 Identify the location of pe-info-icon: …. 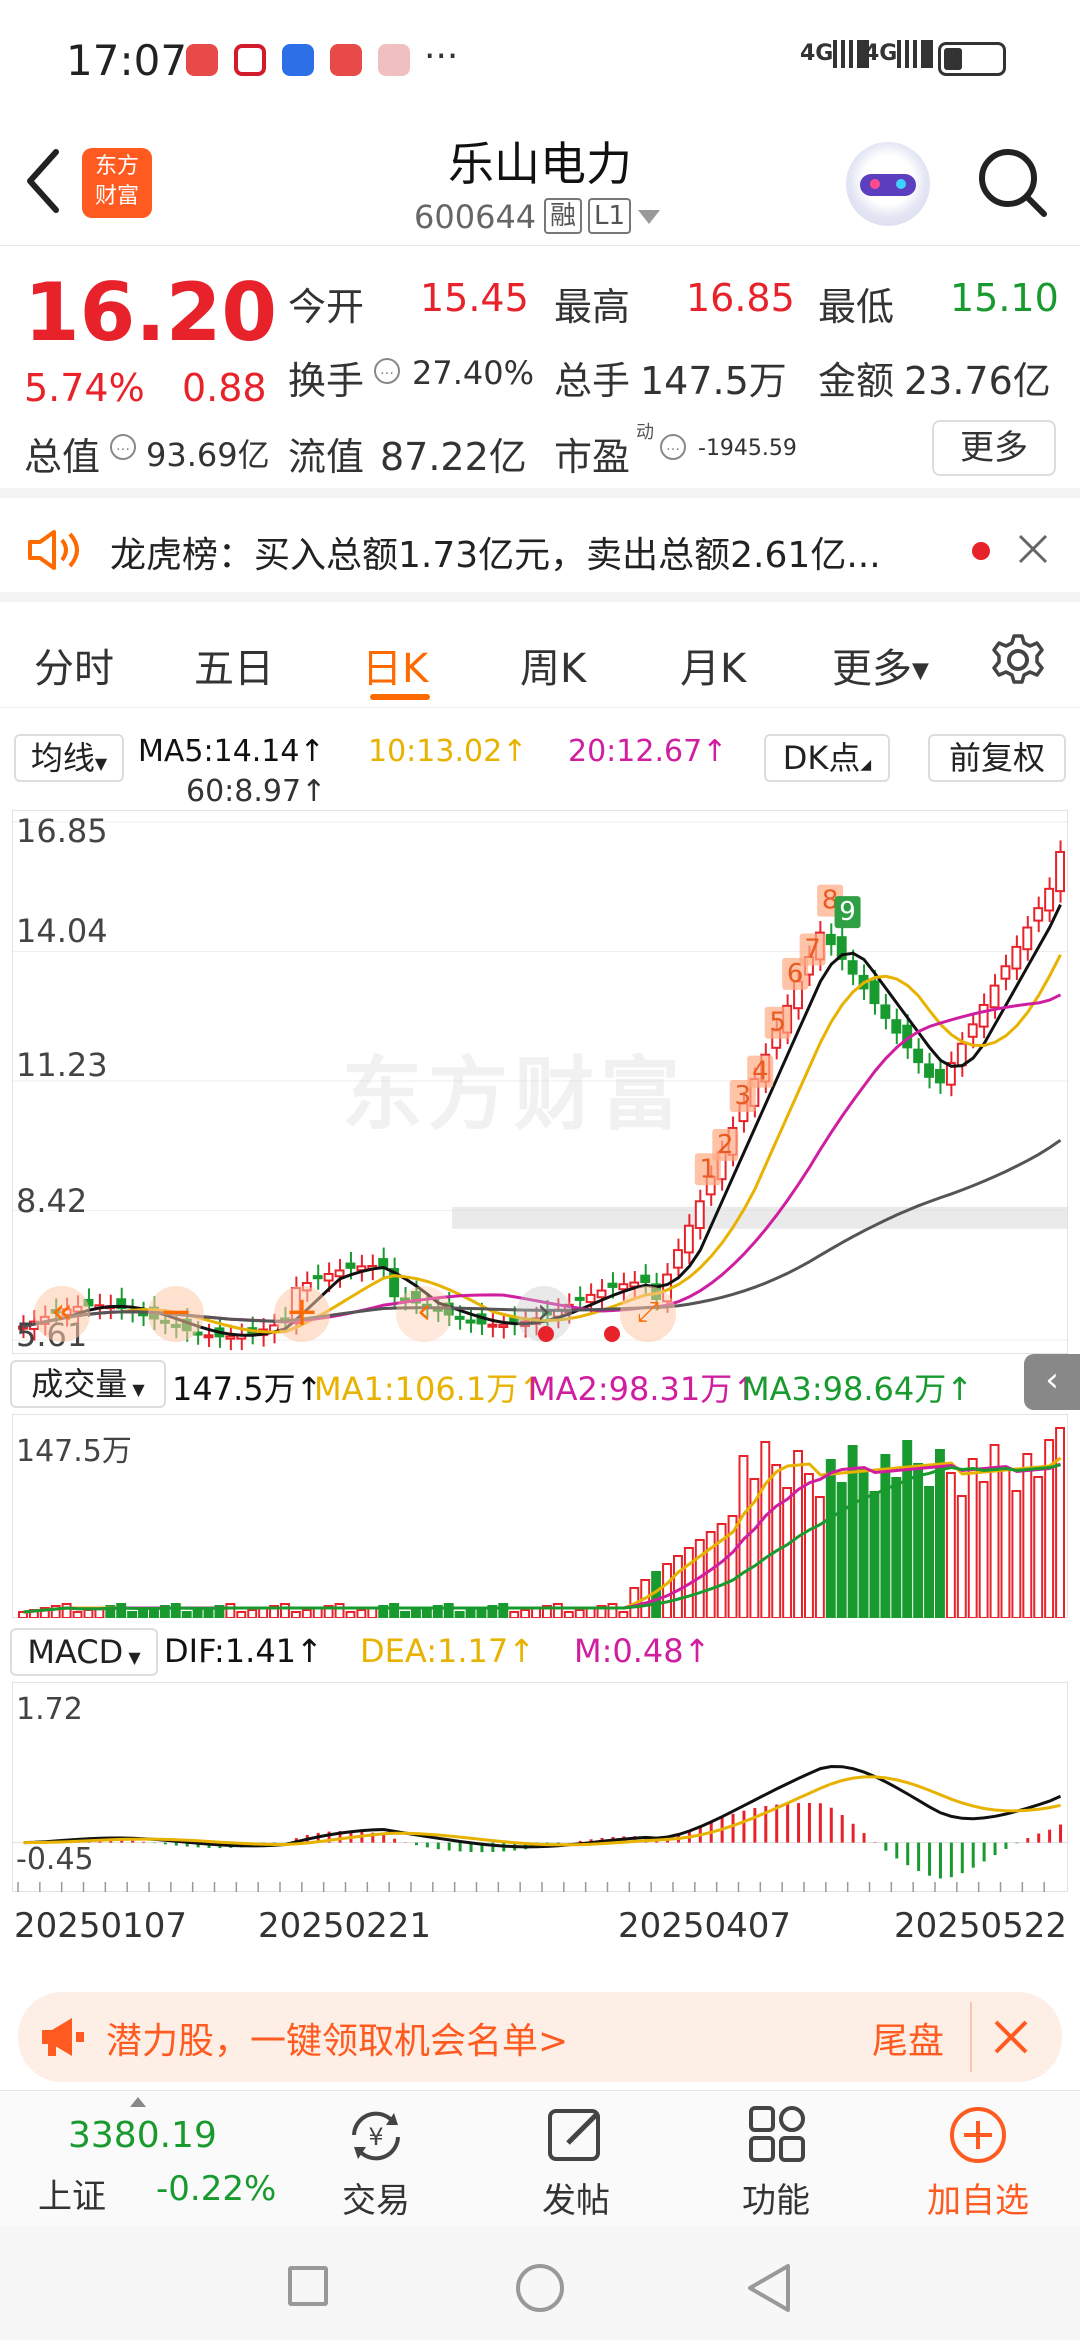
(673, 447).